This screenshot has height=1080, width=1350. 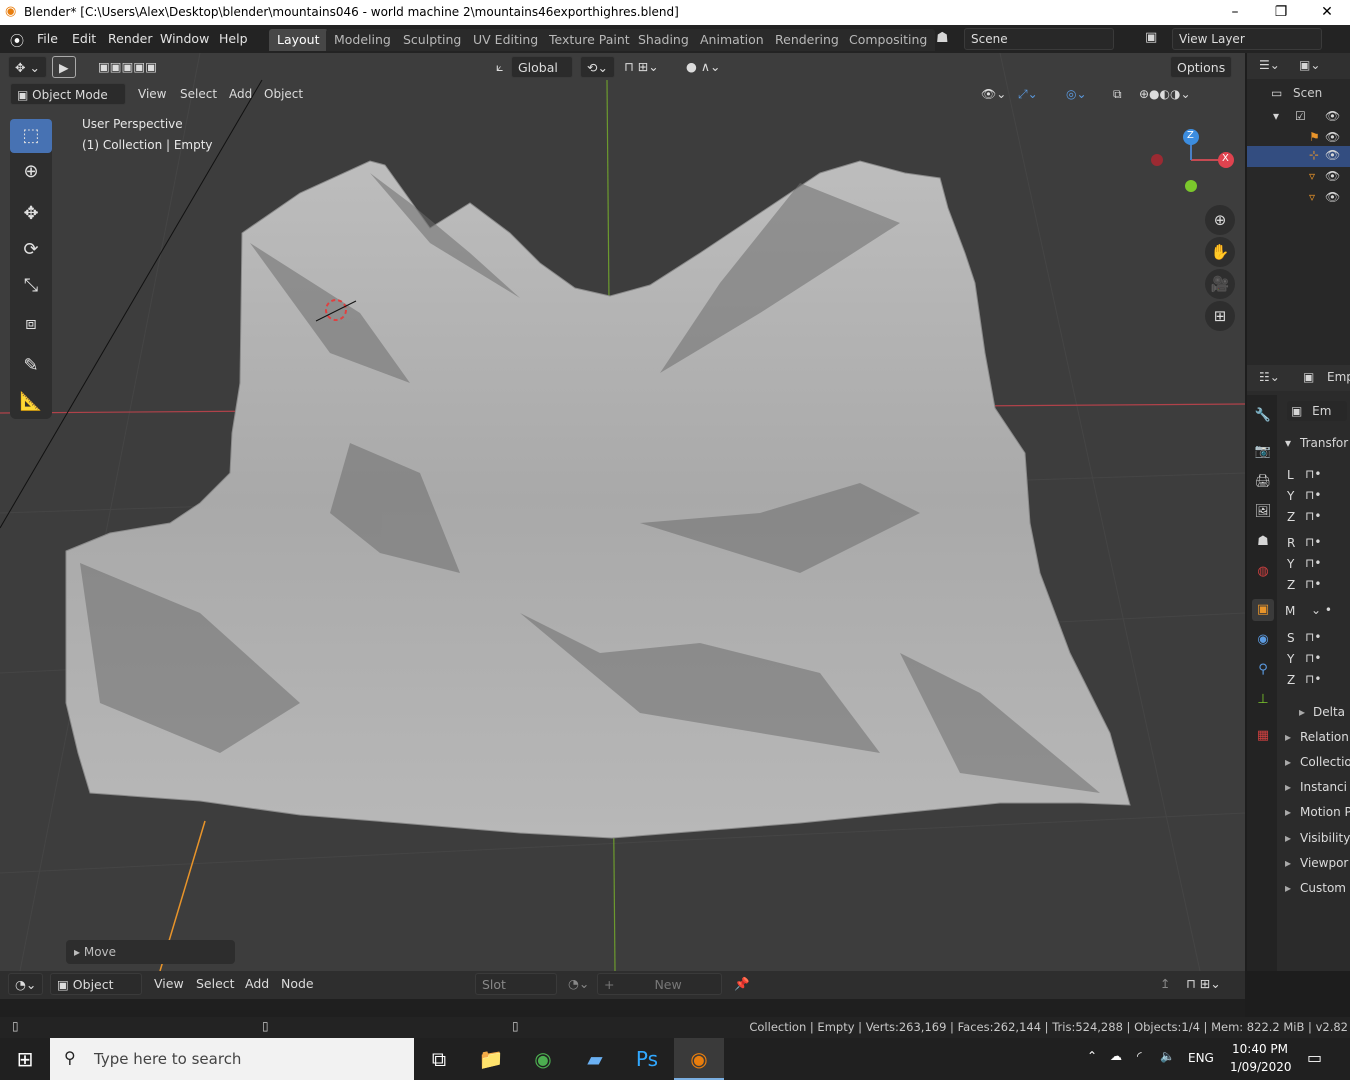 I want to click on pan-hand-icon: ✋, so click(x=1220, y=252).